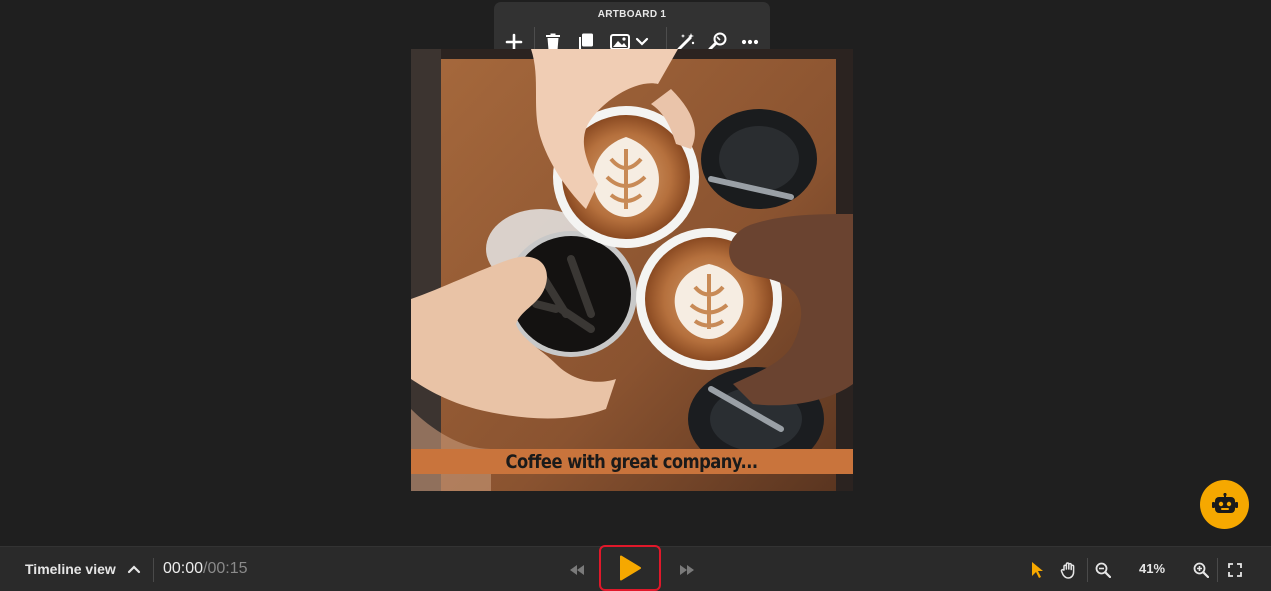  What do you see at coordinates (1235, 570) in the screenshot?
I see `fullscreen-icon` at bounding box center [1235, 570].